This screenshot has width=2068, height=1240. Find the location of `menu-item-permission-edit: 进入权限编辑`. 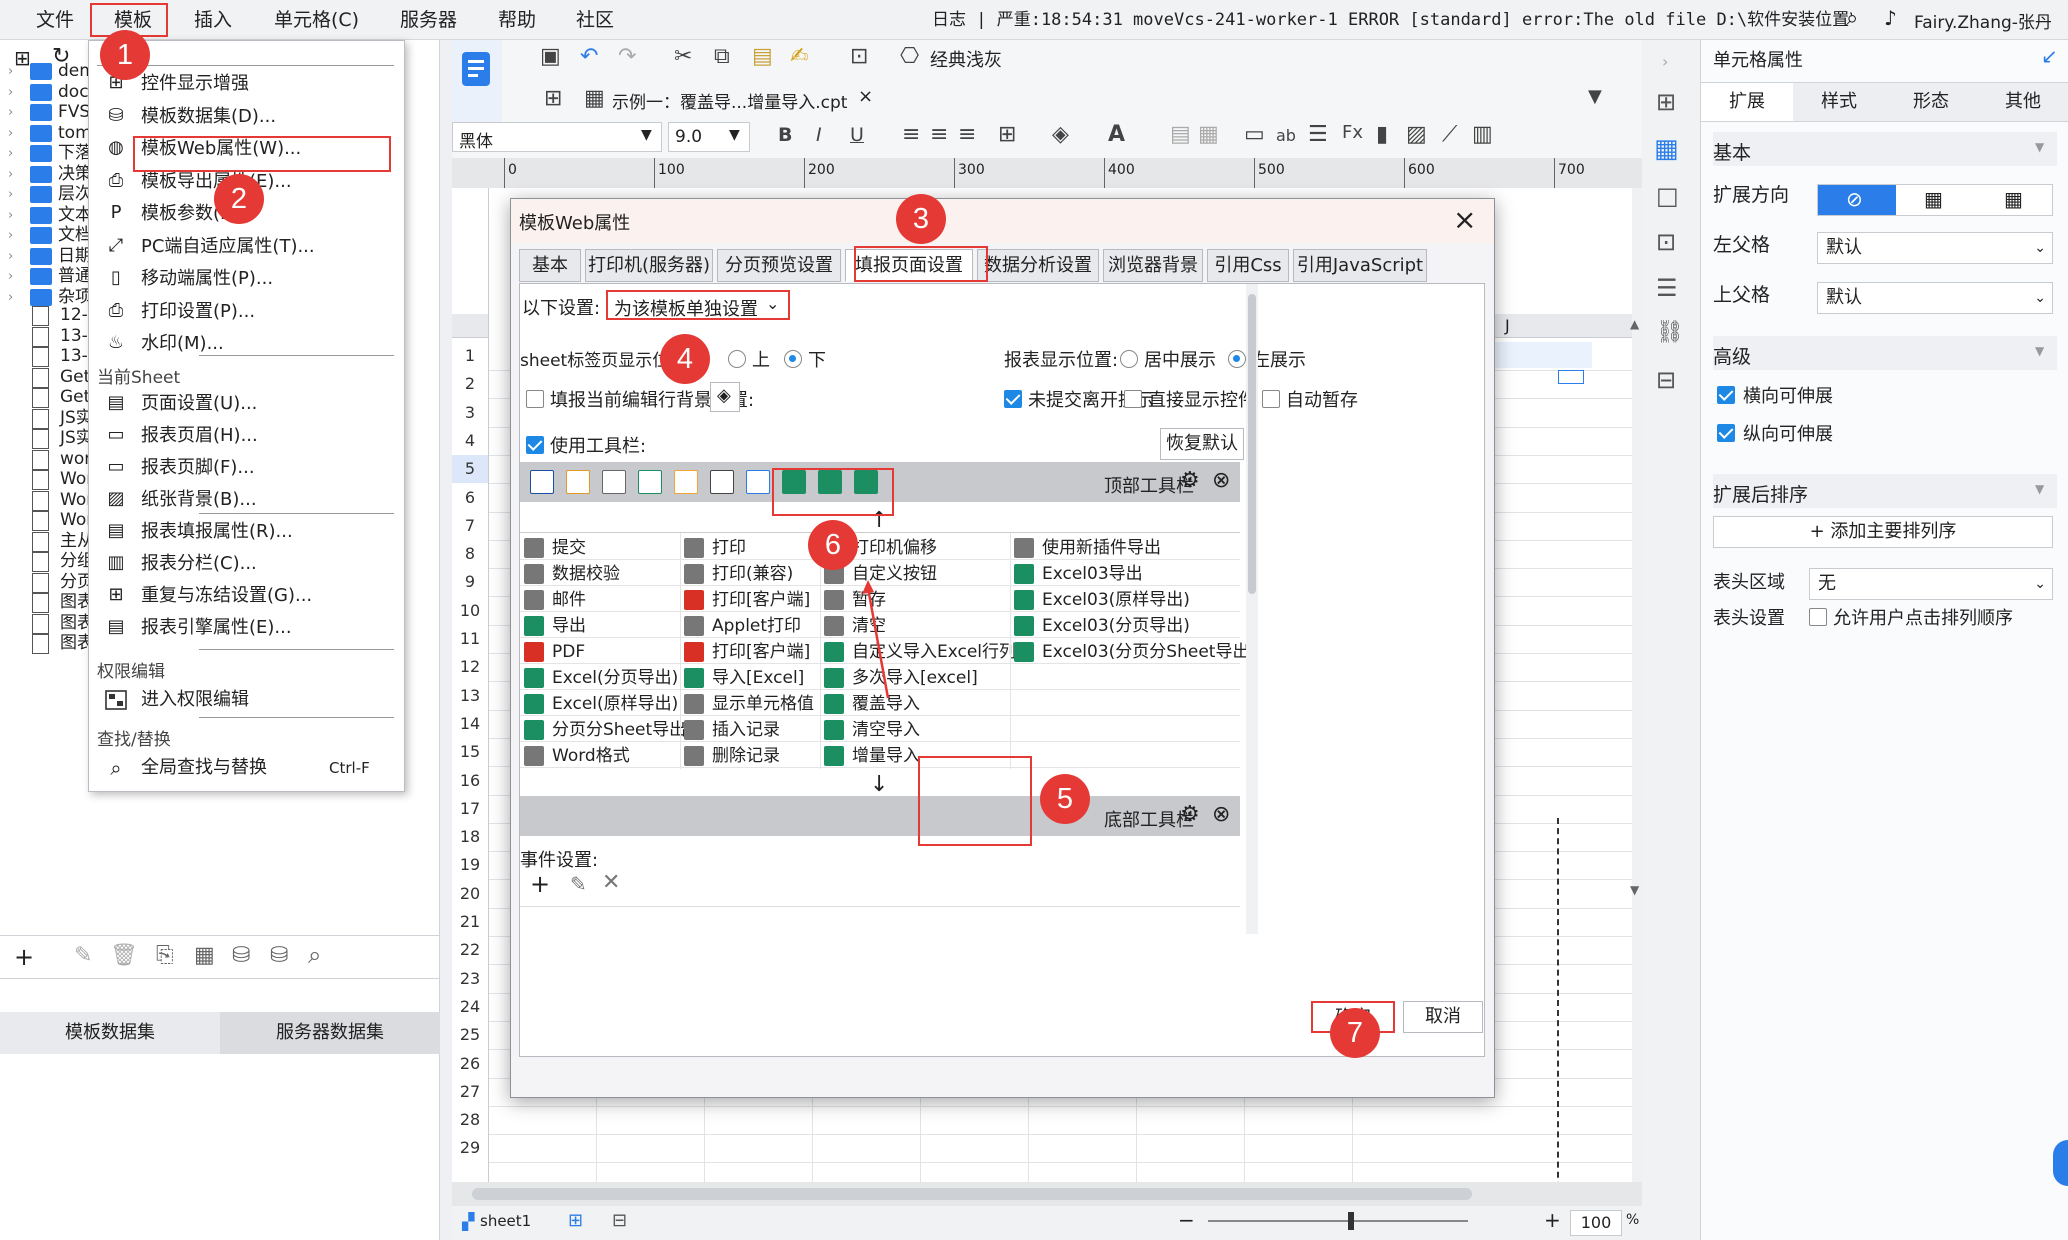

menu-item-permission-edit: 进入权限编辑 is located at coordinates (246, 700).